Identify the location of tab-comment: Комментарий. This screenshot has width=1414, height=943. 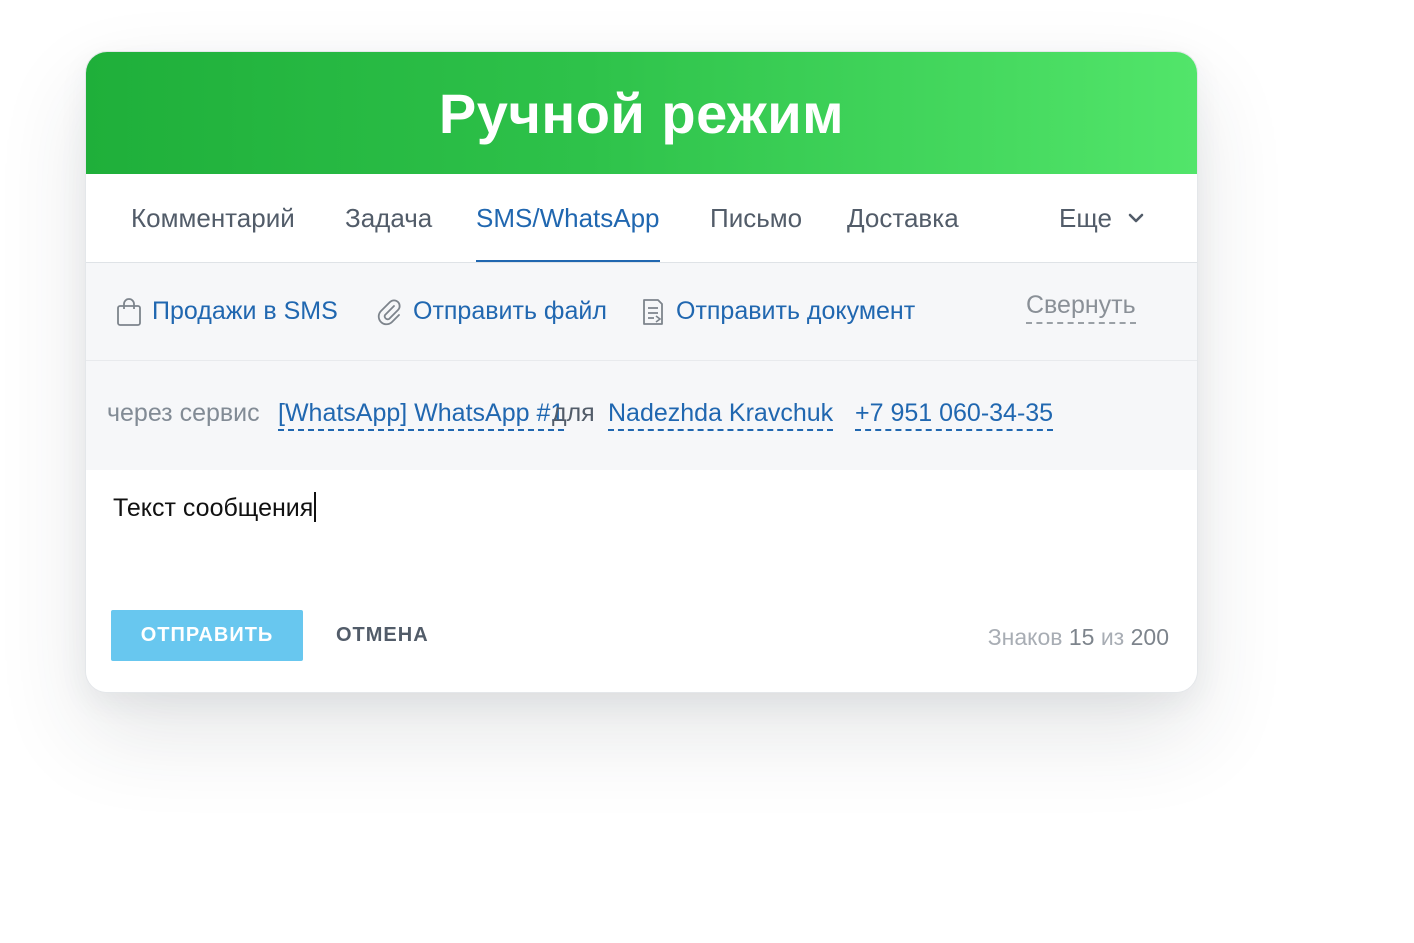
(213, 218).